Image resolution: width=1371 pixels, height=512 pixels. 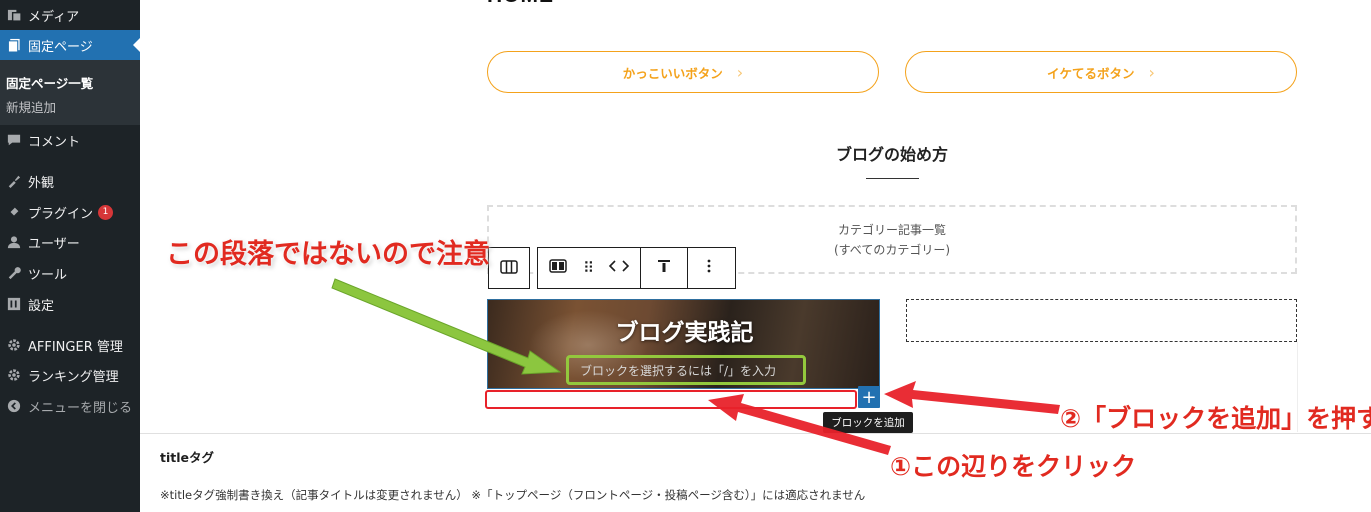 I want to click on settings-icon, so click(x=14, y=304).